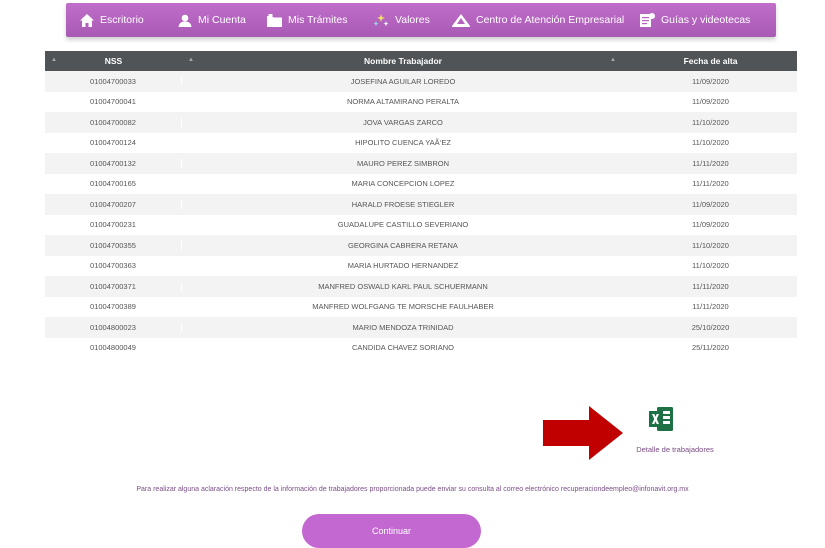  I want to click on download-detalle-link: Detalle de trabajadores, so click(675, 449).